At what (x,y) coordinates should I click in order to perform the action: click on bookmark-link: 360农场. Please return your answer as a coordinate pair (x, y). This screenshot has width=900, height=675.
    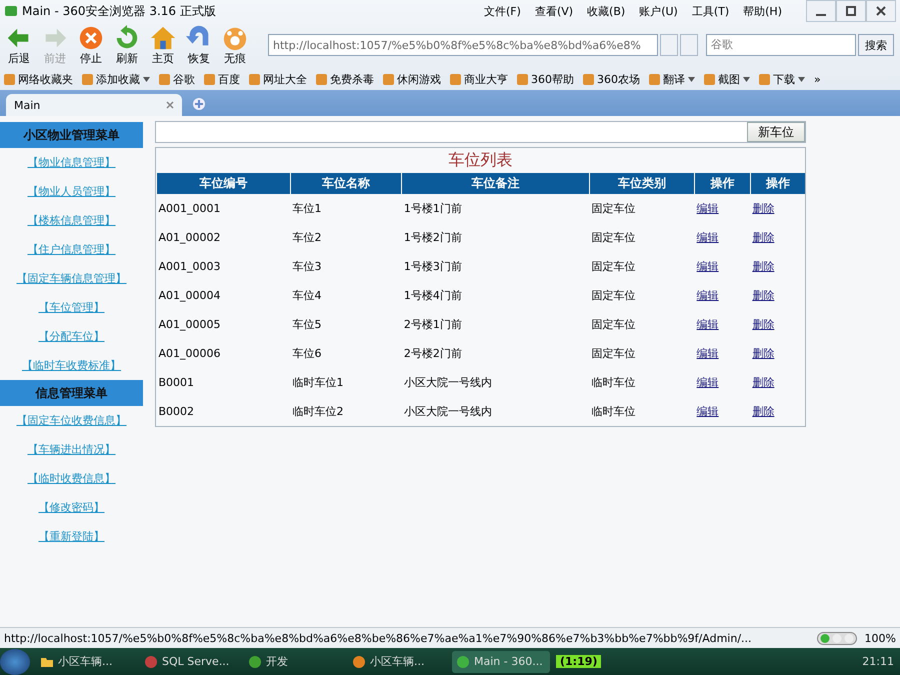
    Looking at the image, I should click on (611, 79).